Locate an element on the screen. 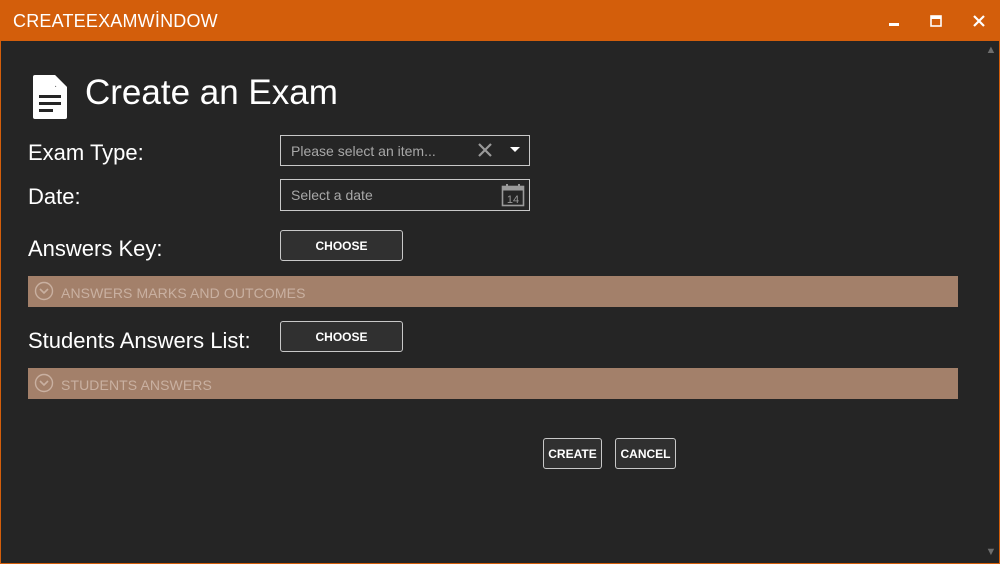 The height and width of the screenshot is (564, 1000). answers-key-label: Answers Key: is located at coordinates (95, 248).